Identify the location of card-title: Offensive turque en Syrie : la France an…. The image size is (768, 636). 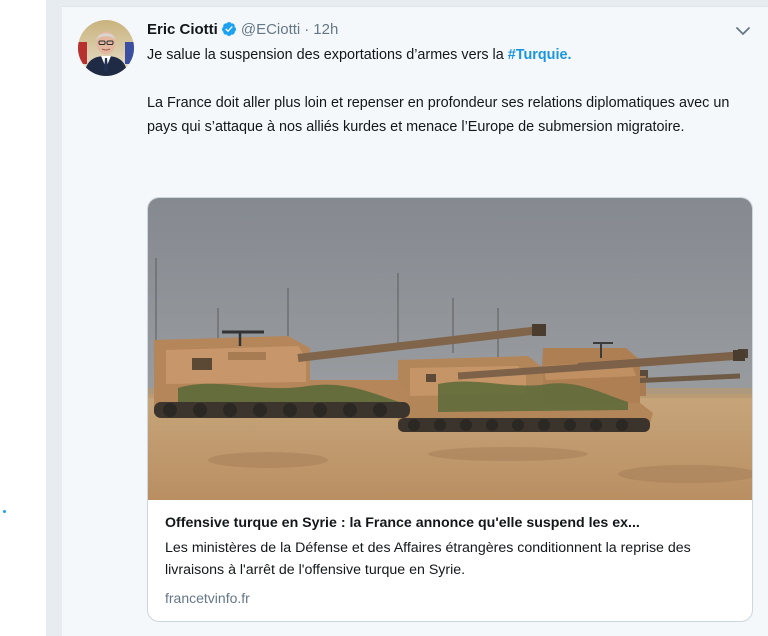
(452, 523).